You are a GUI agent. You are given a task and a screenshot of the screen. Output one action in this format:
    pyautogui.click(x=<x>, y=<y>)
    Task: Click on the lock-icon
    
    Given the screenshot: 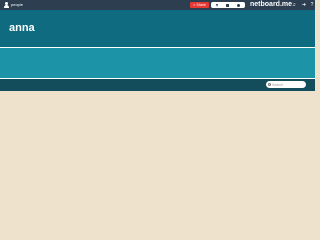 What is the action you would take?
    pyautogui.click(x=227, y=5)
    